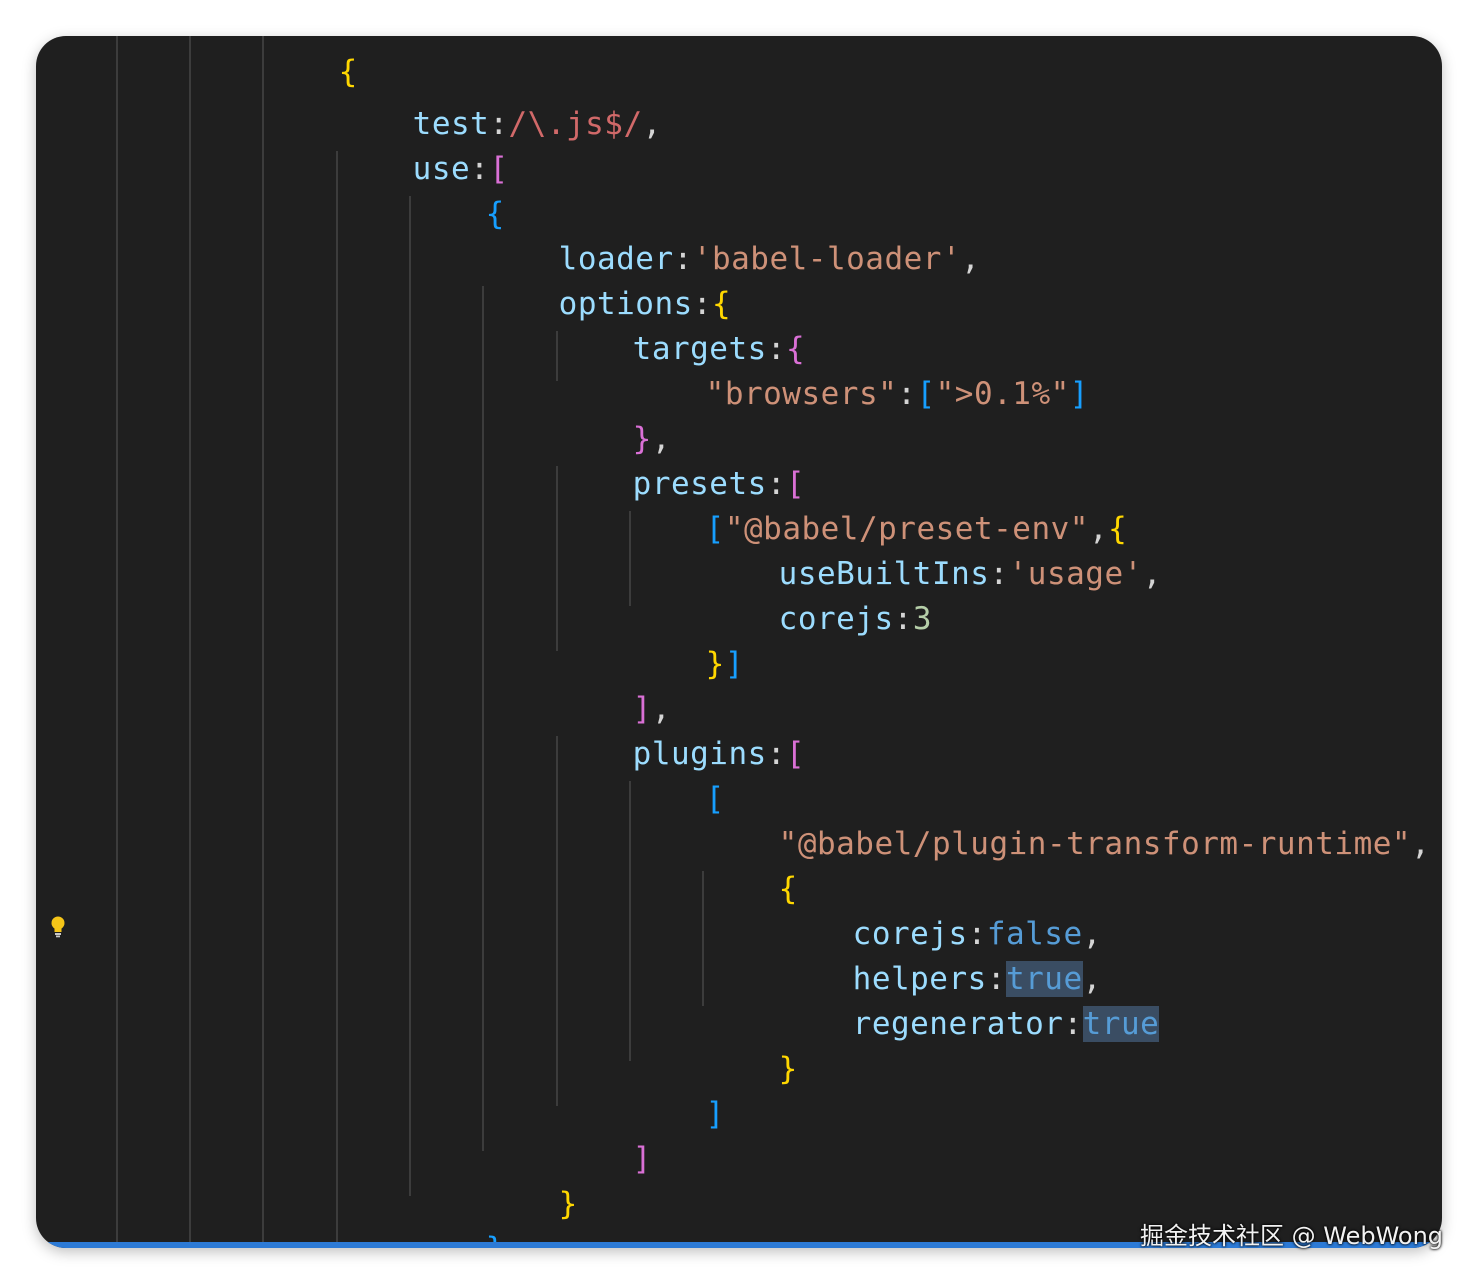 The image size is (1478, 1284). Describe the element at coordinates (878, 508) in the screenshot. I see `code-line: ["@babel/preset-env",{` at that location.